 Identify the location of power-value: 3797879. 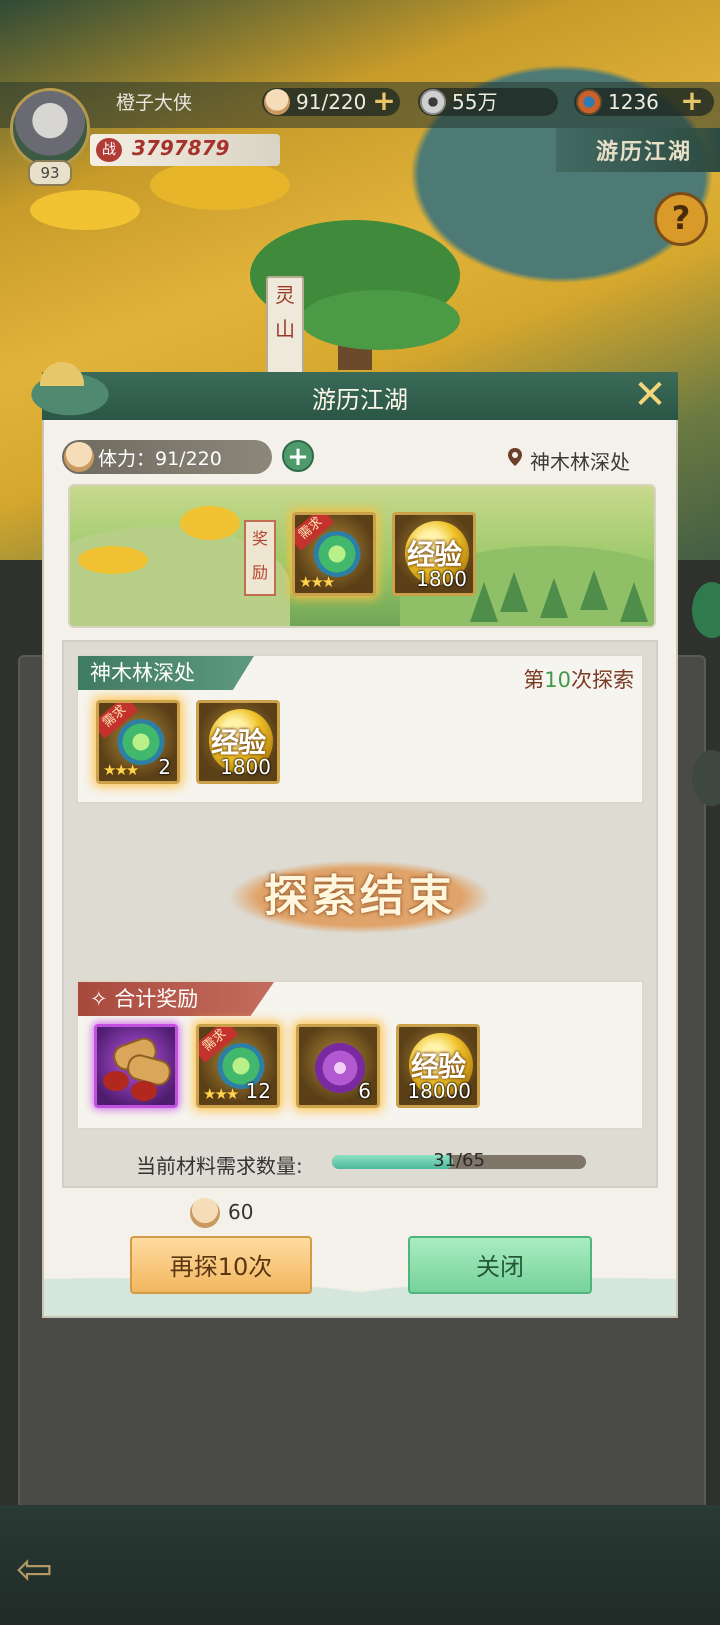
(181, 148).